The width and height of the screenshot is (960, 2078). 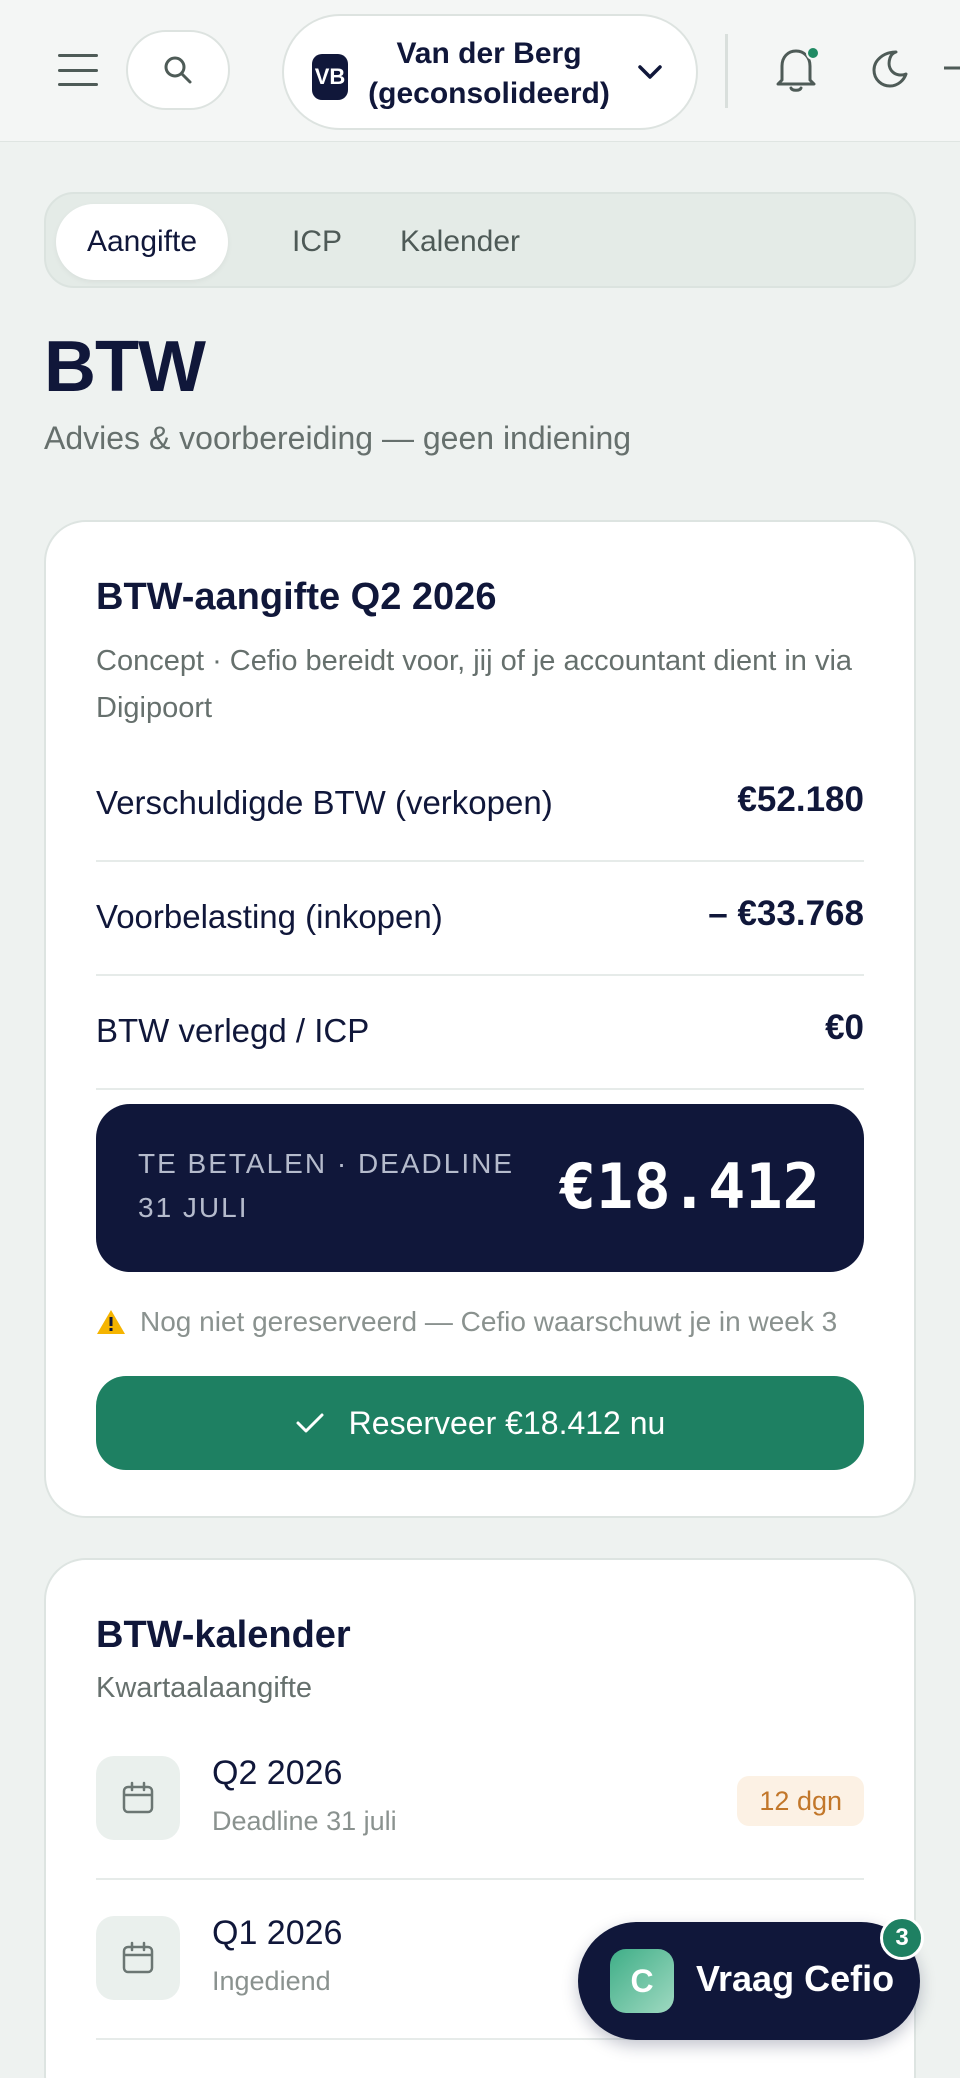 What do you see at coordinates (800, 1801) in the screenshot?
I see `days-left-badge: 12 dgn` at bounding box center [800, 1801].